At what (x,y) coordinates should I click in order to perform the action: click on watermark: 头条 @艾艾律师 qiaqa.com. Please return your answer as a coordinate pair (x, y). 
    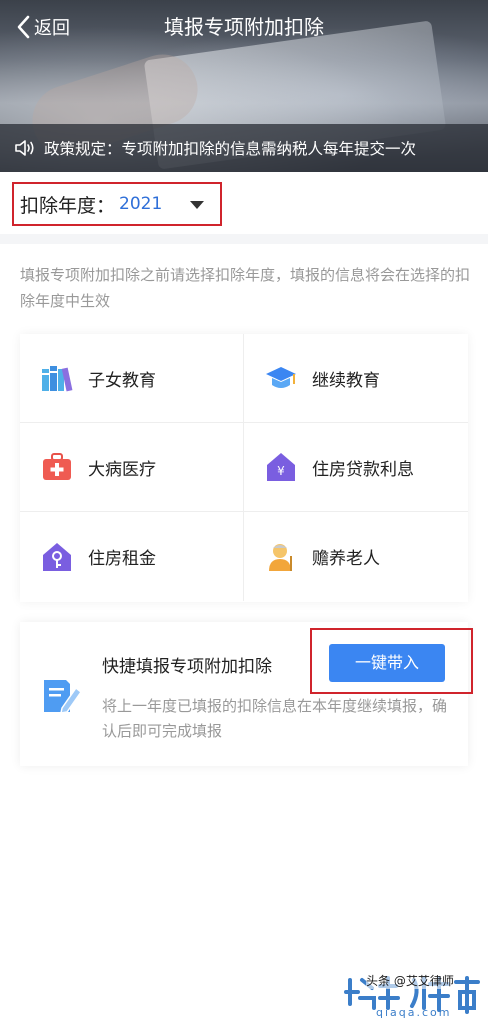
    Looking at the image, I should click on (414, 997).